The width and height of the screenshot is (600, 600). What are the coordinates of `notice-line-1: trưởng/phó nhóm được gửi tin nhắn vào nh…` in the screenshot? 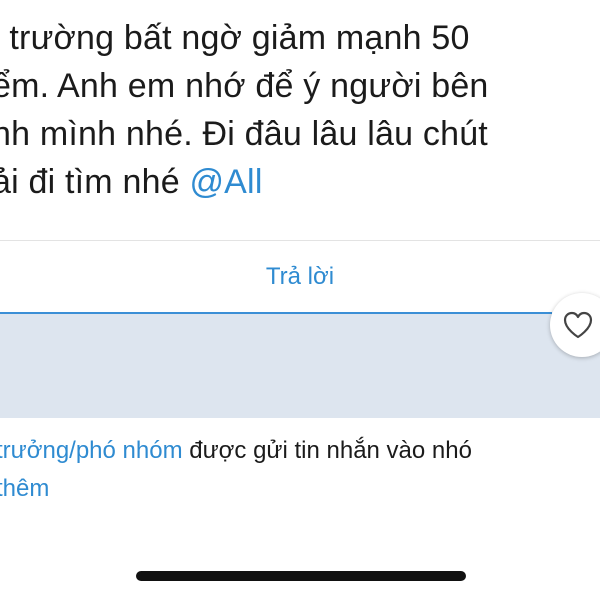 It's located at (300, 451).